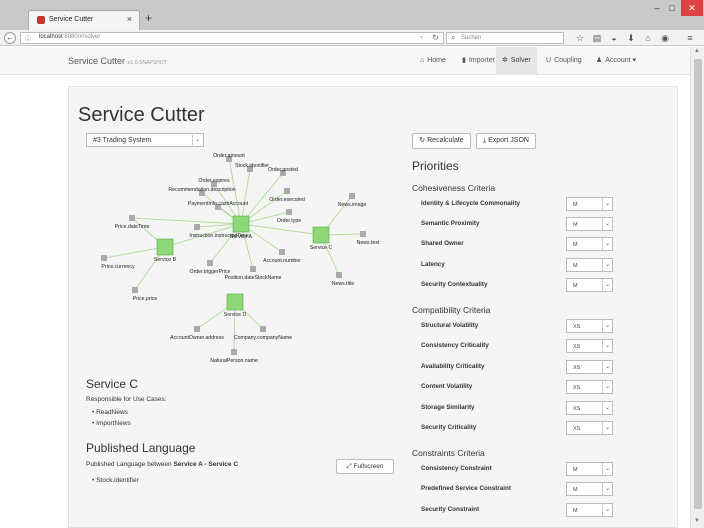 The height and width of the screenshot is (528, 704). I want to click on export-json-button: ⤓ Export JSON, so click(506, 141).